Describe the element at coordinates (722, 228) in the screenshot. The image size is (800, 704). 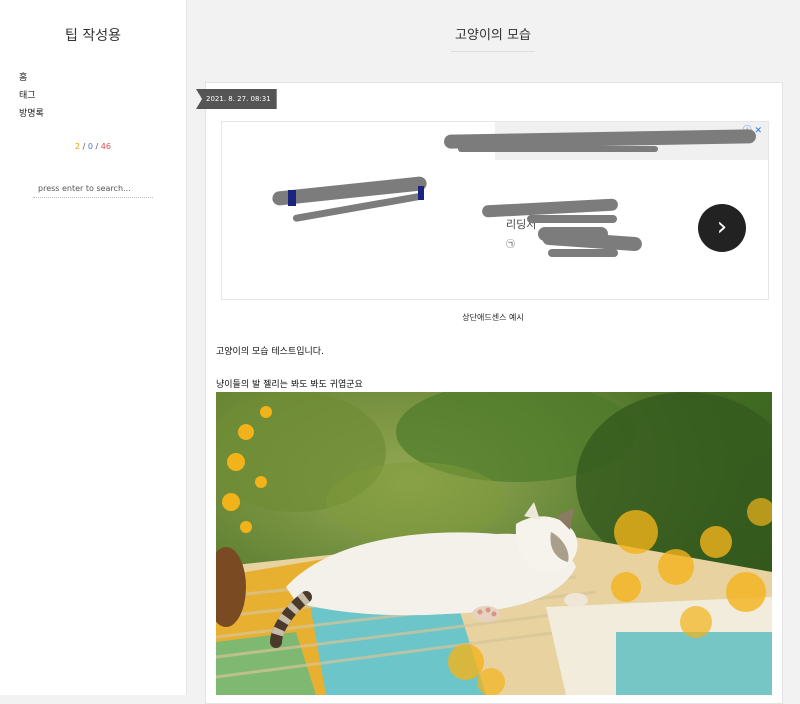
I see `ad-next-arrow-icon: ›` at that location.